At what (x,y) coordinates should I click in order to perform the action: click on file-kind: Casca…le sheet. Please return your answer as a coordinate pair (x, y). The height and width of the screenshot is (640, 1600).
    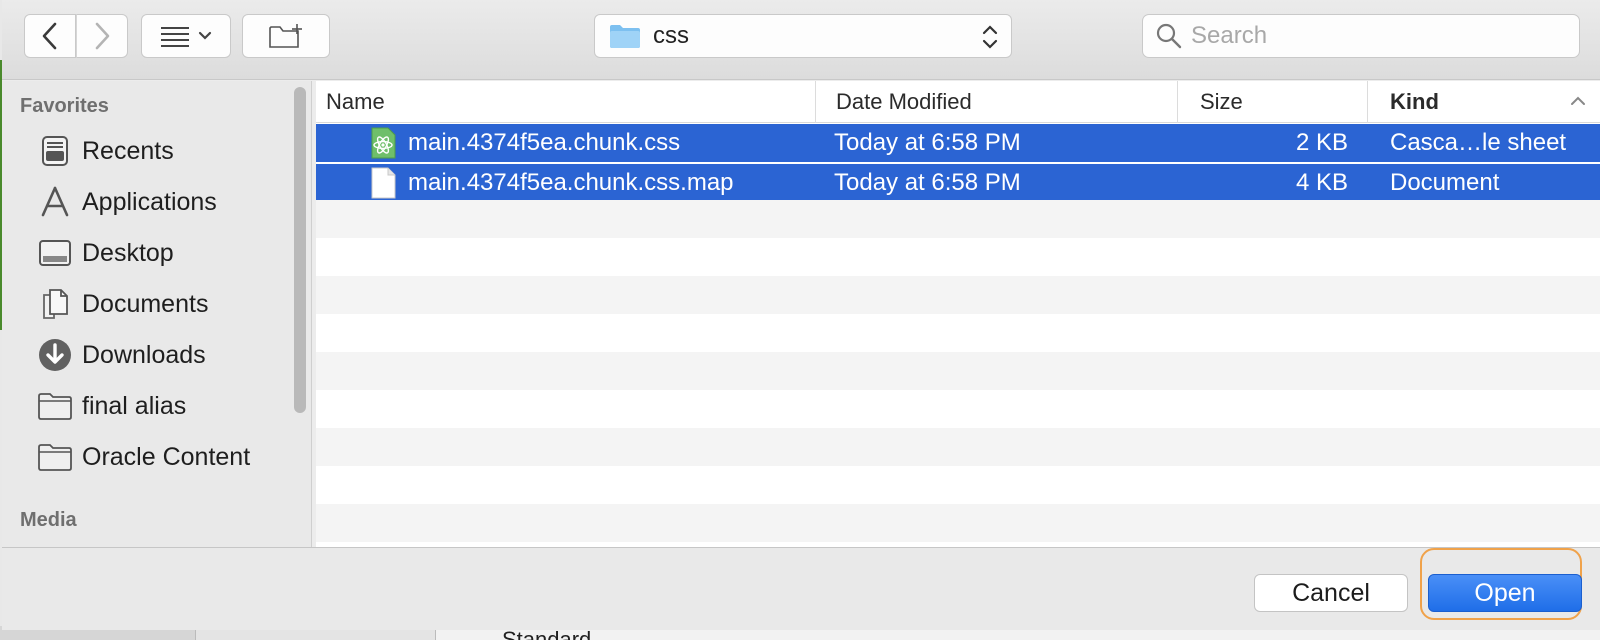
    Looking at the image, I should click on (1478, 142).